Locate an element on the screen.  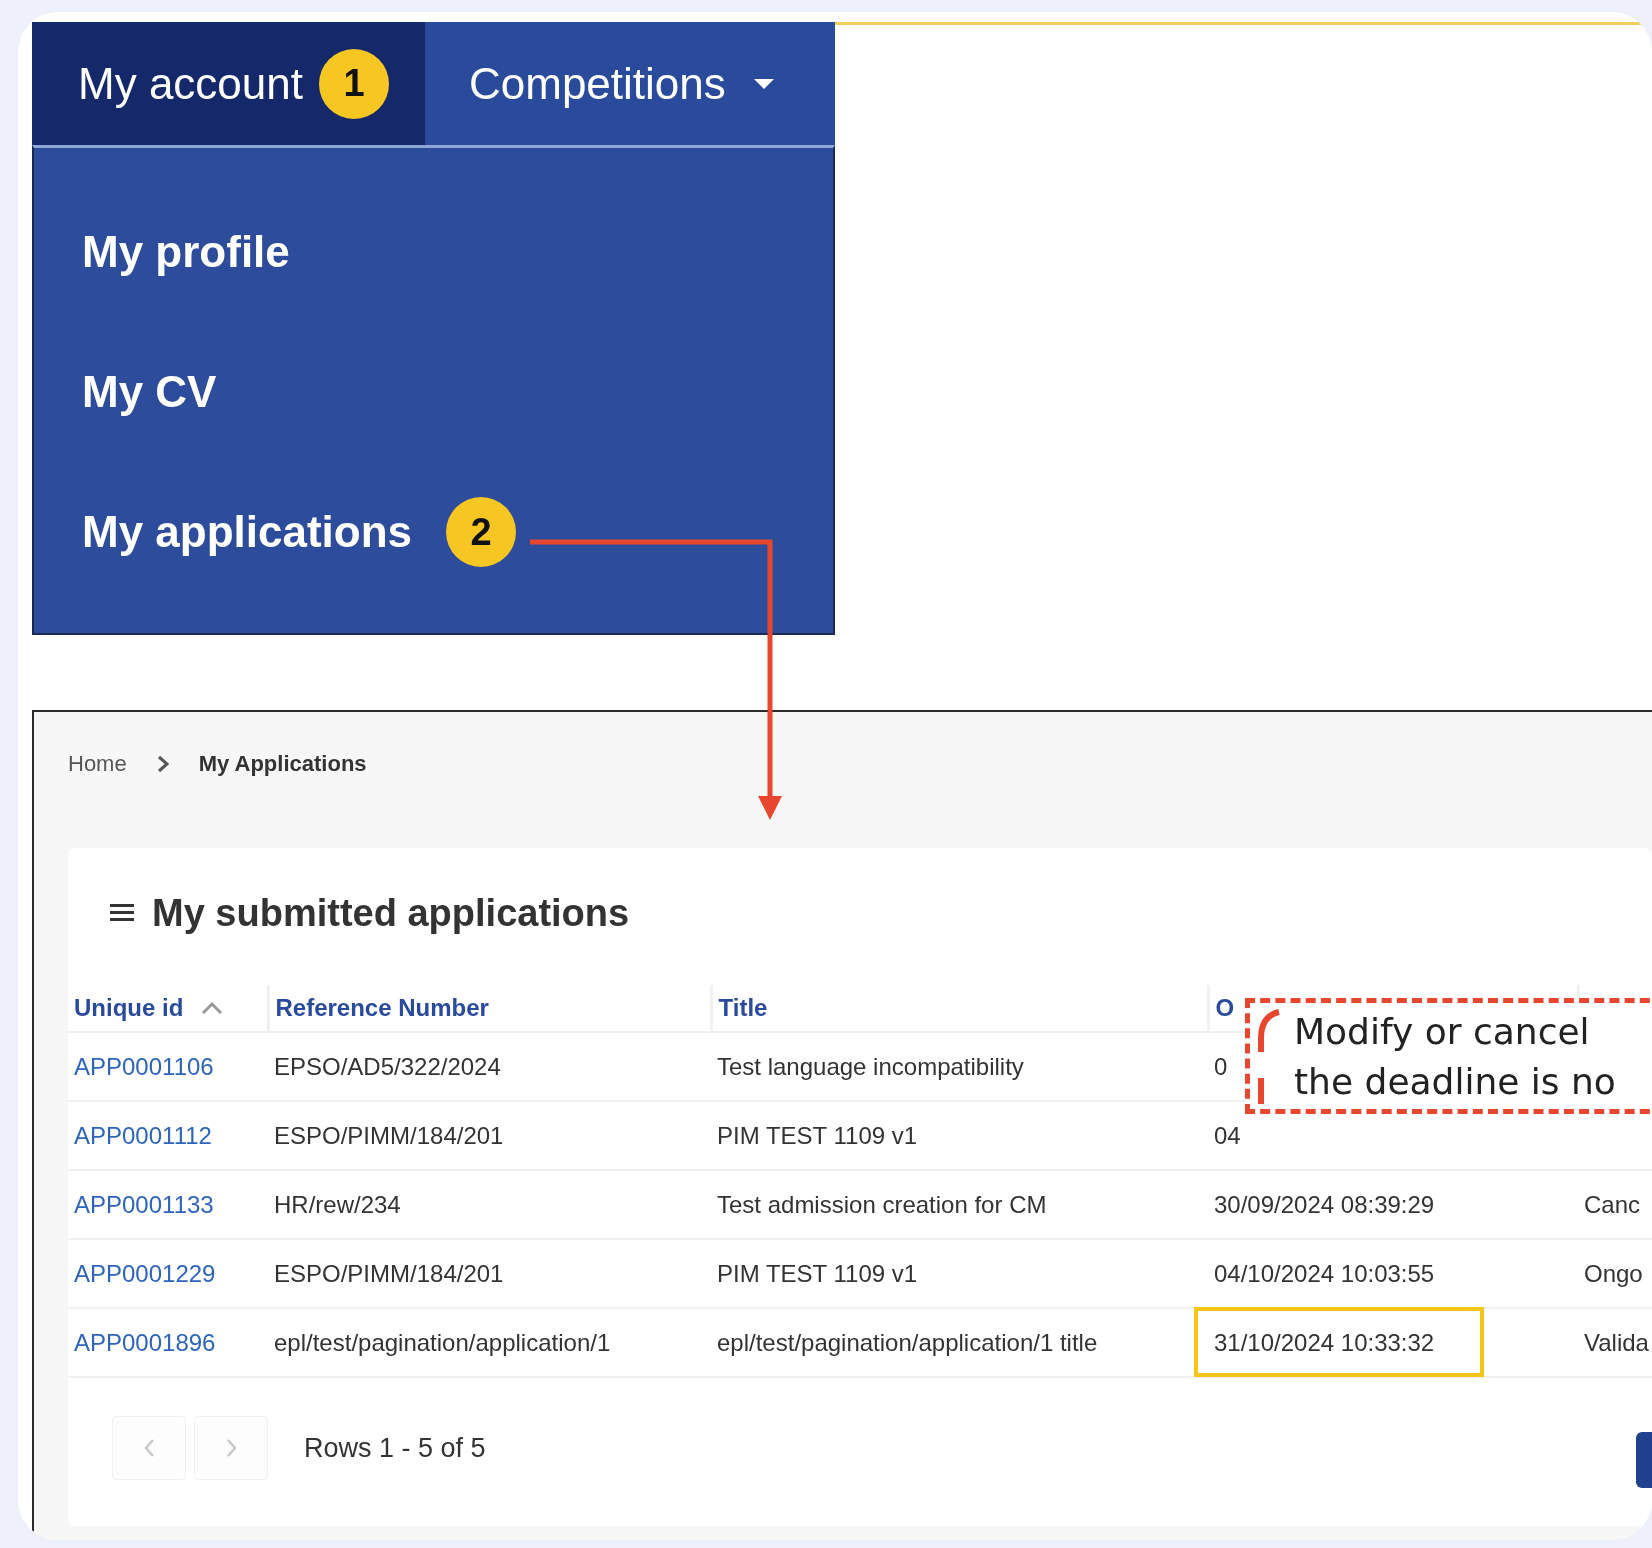
table-cell: Test admission creation for CM is located at coordinates (882, 1204).